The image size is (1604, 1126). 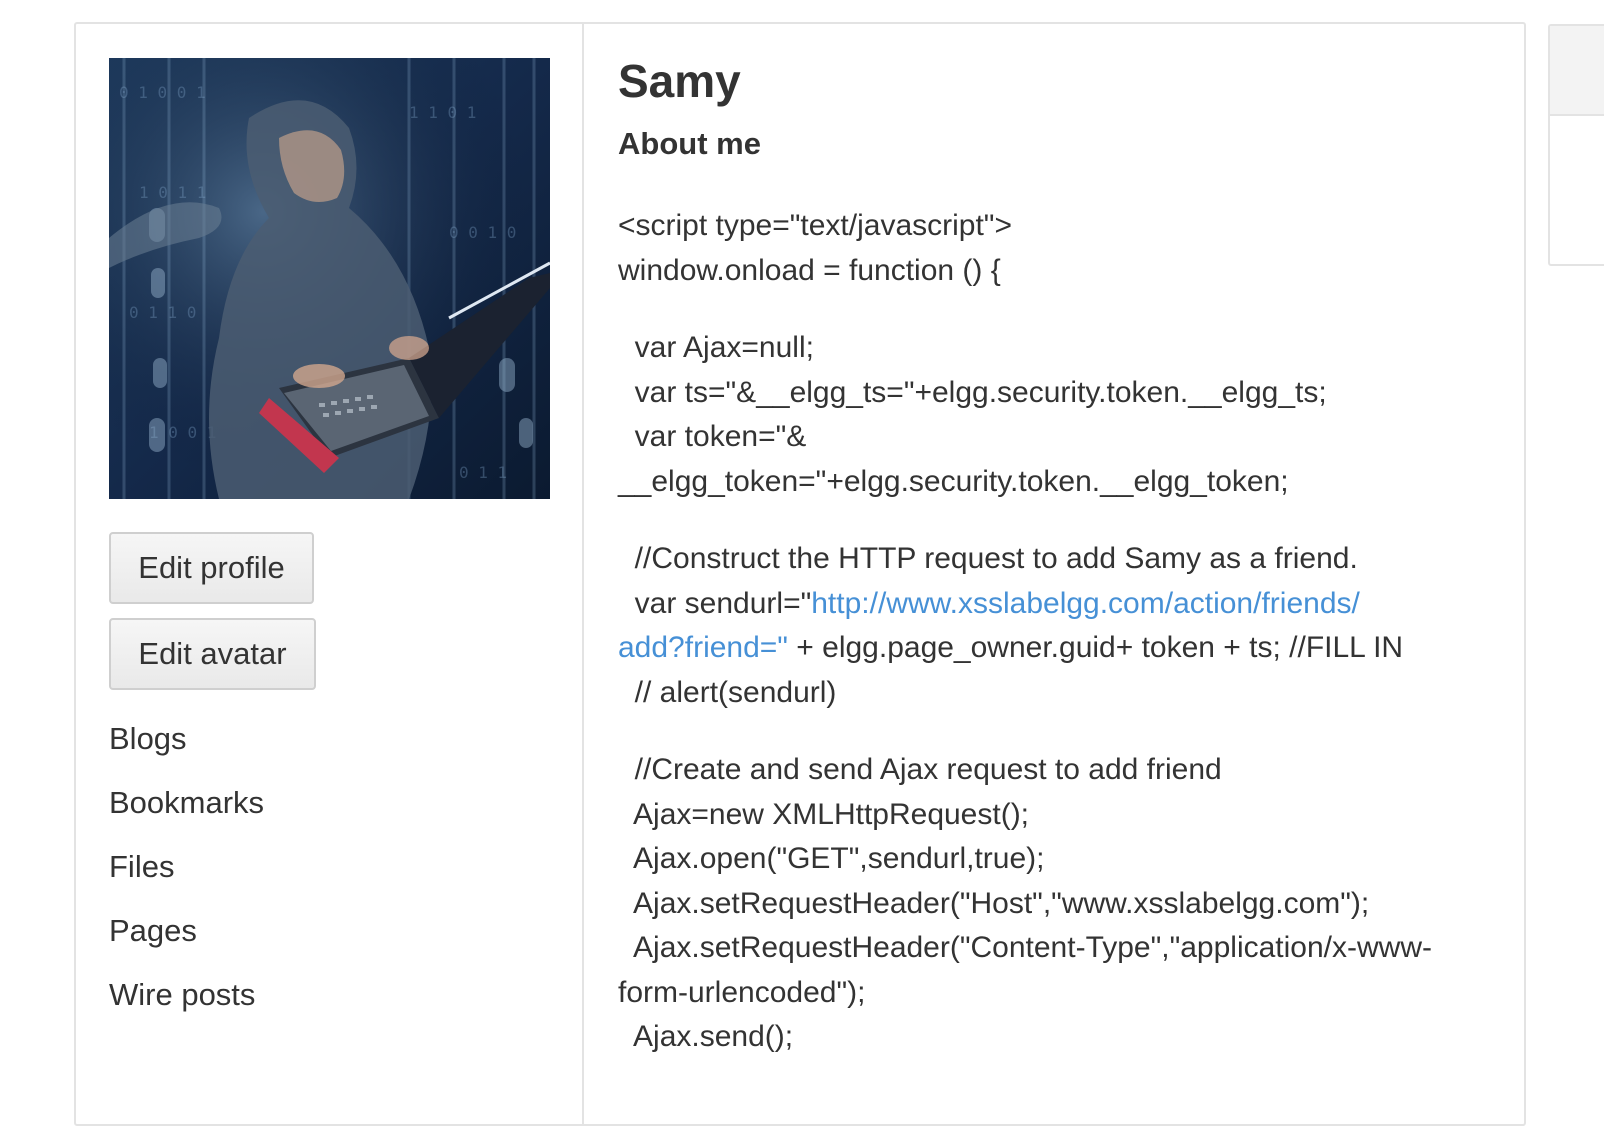 I want to click on about-line: Ajax=new XMLHttpRequest();, so click(x=1058, y=815).